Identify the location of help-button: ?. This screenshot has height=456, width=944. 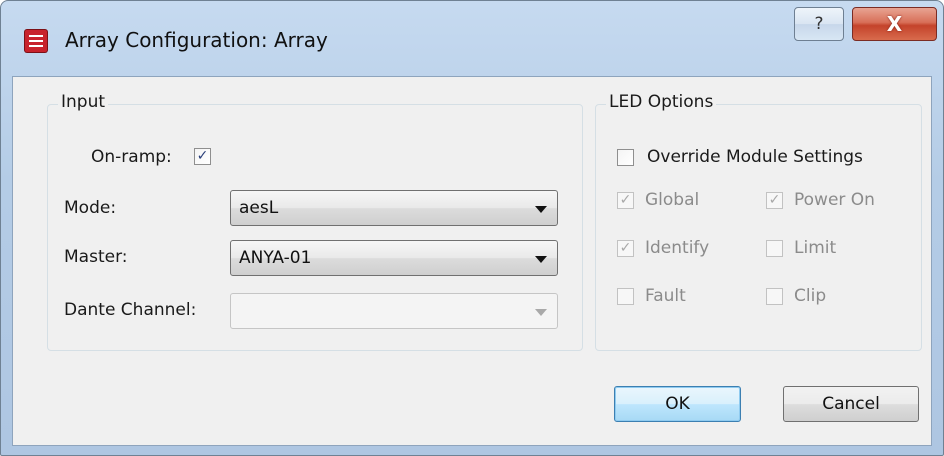
(819, 24).